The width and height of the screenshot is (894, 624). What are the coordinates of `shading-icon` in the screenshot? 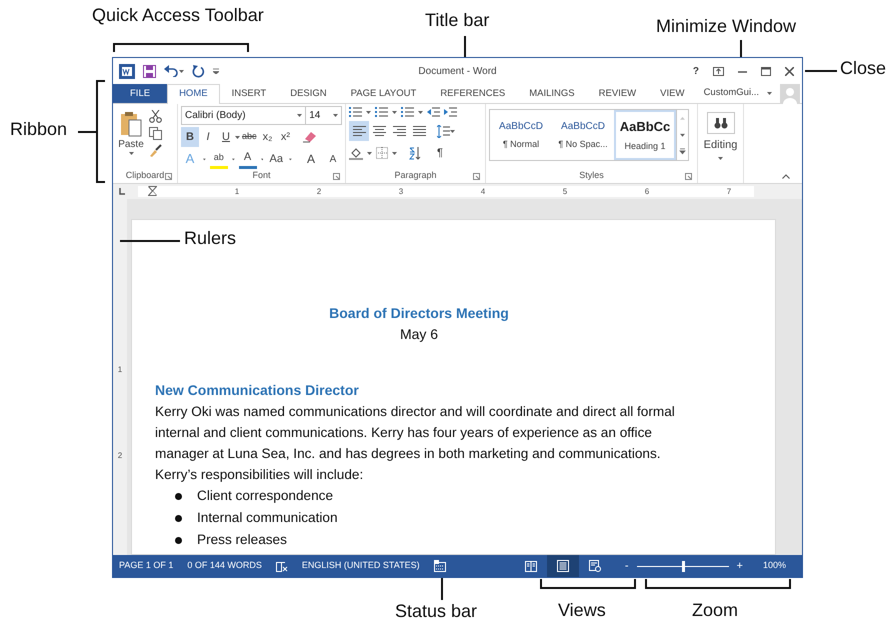 It's located at (356, 153).